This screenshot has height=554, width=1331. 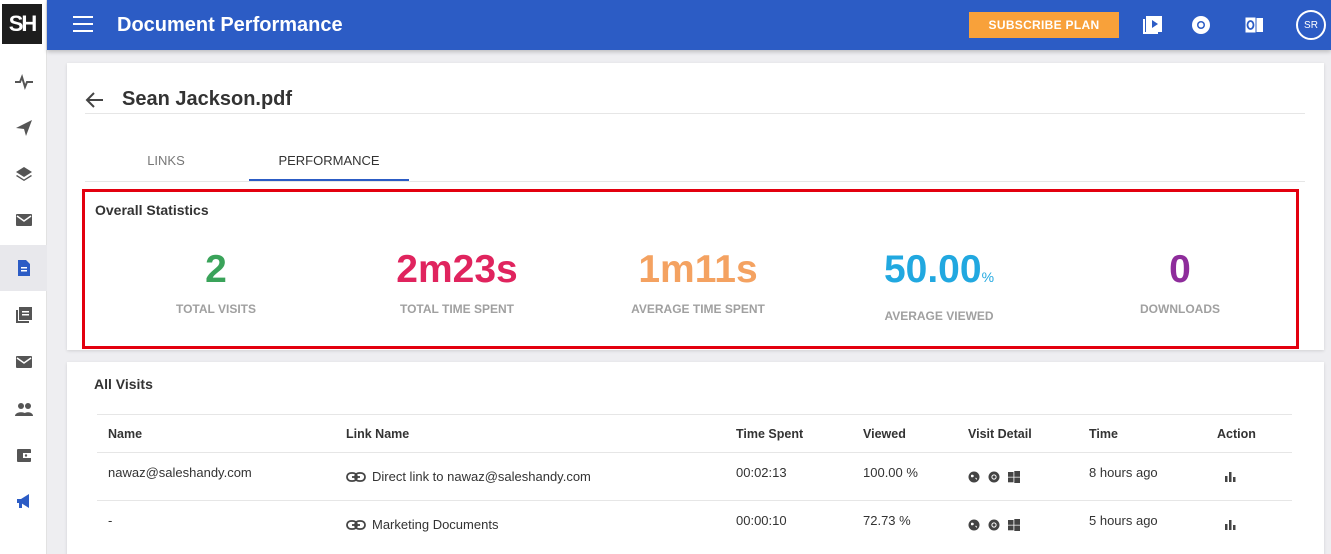 I want to click on video-tutorial-icon, so click(x=1153, y=25).